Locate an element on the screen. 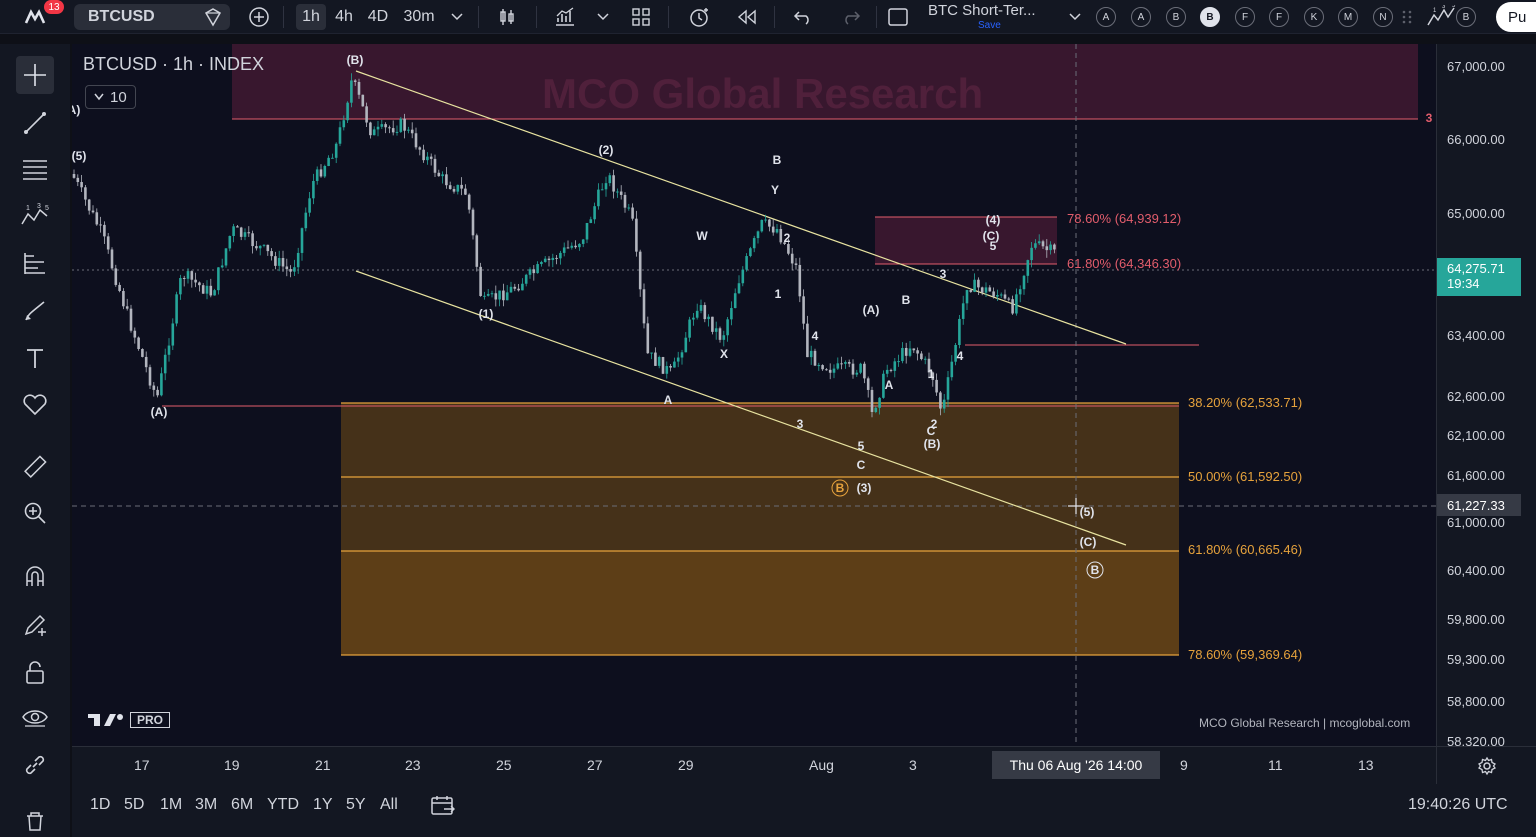 The height and width of the screenshot is (837, 1536). zoom-in-icon is located at coordinates (35, 513).